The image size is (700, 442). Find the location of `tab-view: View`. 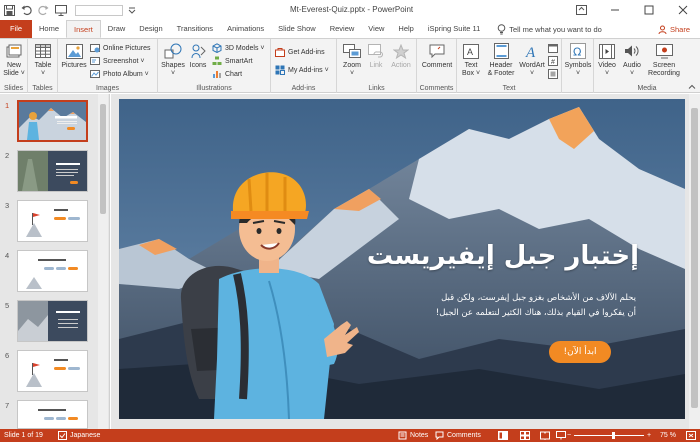

tab-view: View is located at coordinates (376, 29).